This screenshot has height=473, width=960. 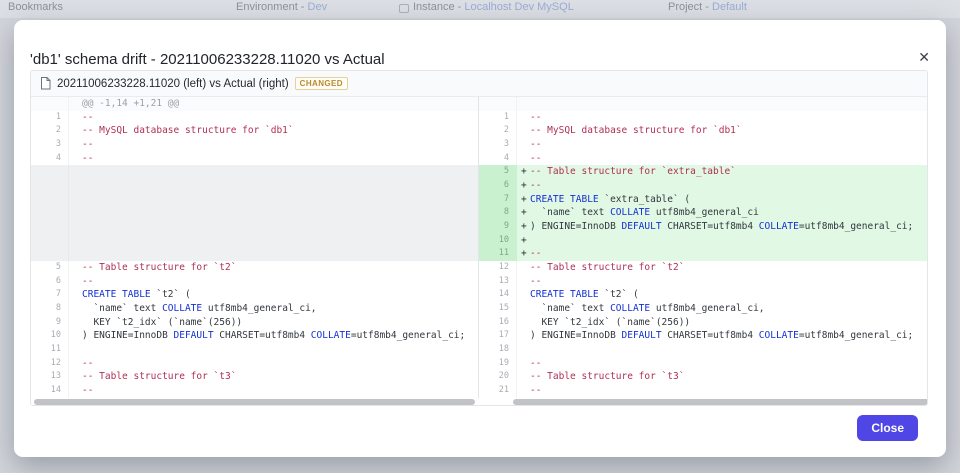 I want to click on diff-line: 11 + --, so click(x=703, y=254).